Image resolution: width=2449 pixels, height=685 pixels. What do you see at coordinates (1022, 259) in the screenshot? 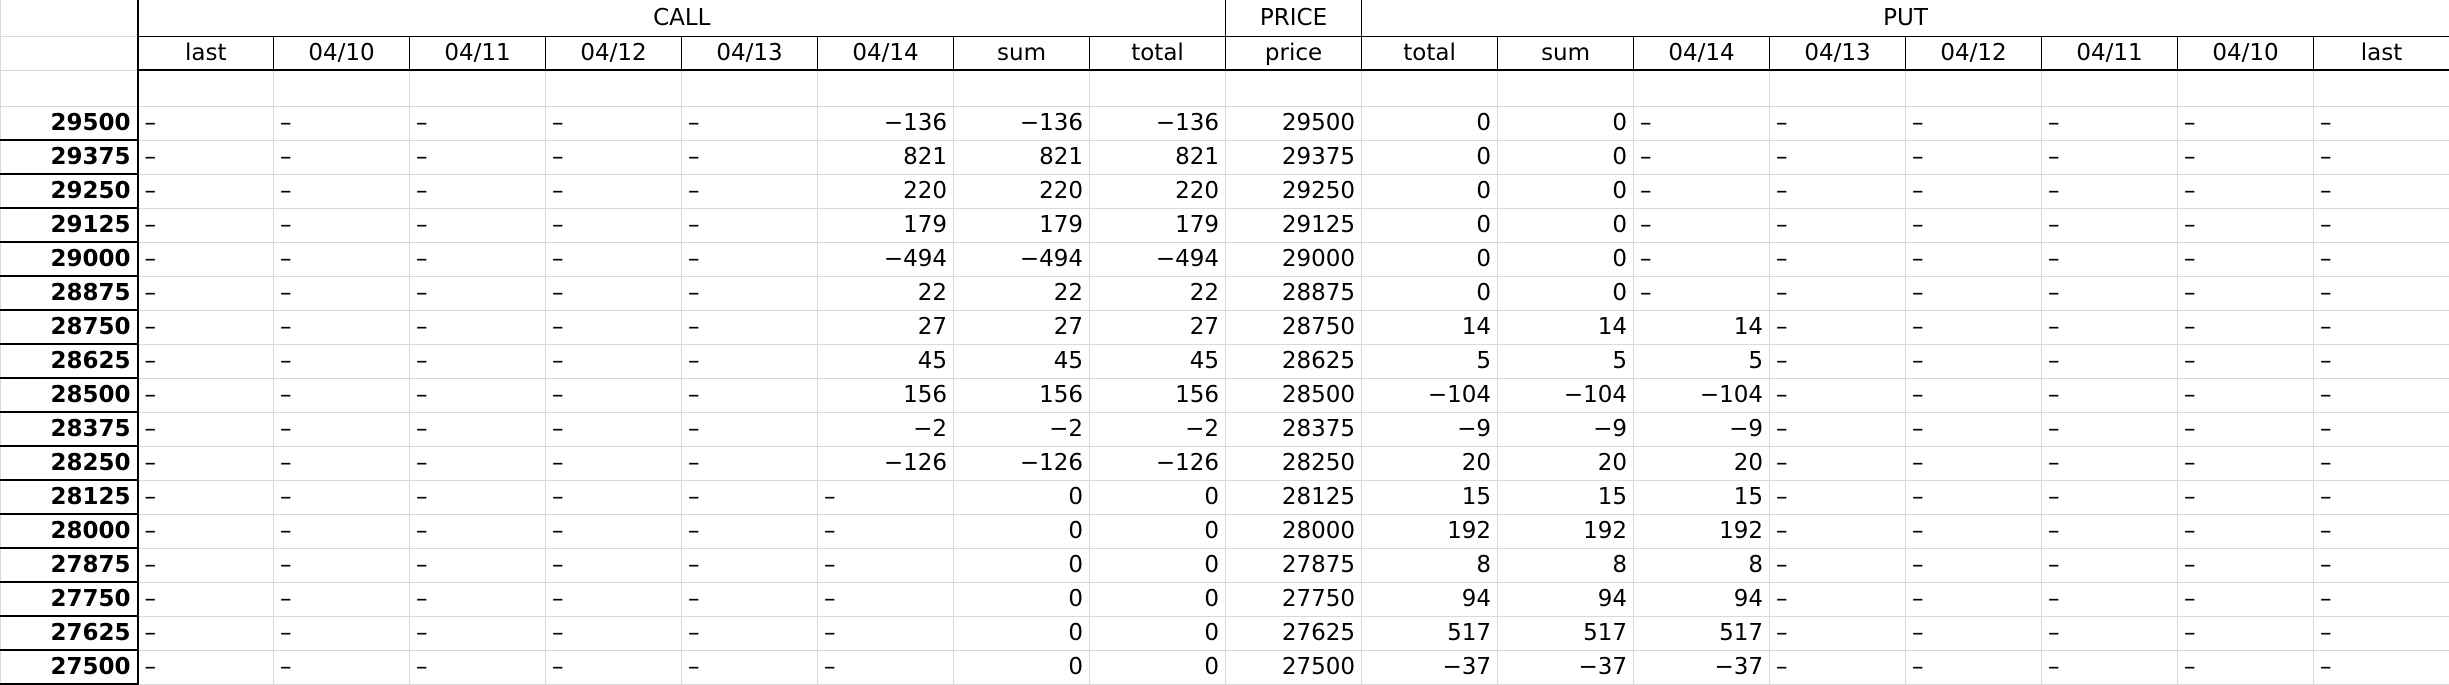
I see `call-cell: −494` at bounding box center [1022, 259].